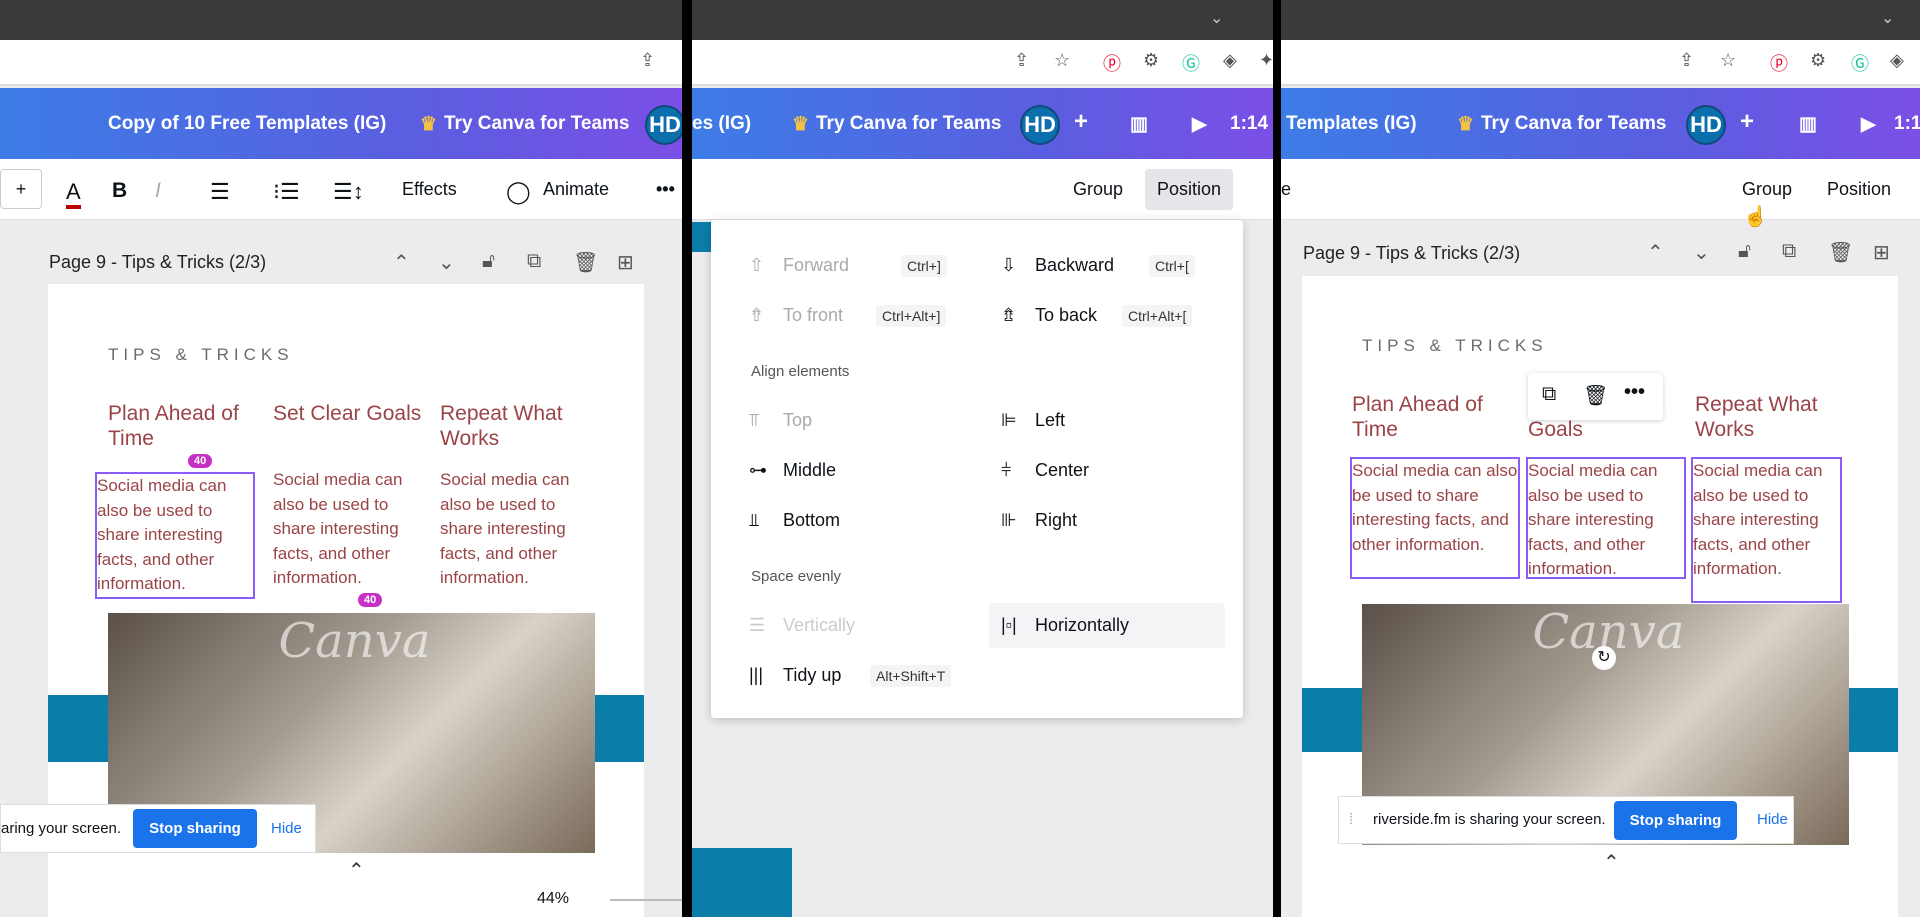  Describe the element at coordinates (780, 420) in the screenshot. I see `menu-item-align-top: ⫪ Top` at that location.